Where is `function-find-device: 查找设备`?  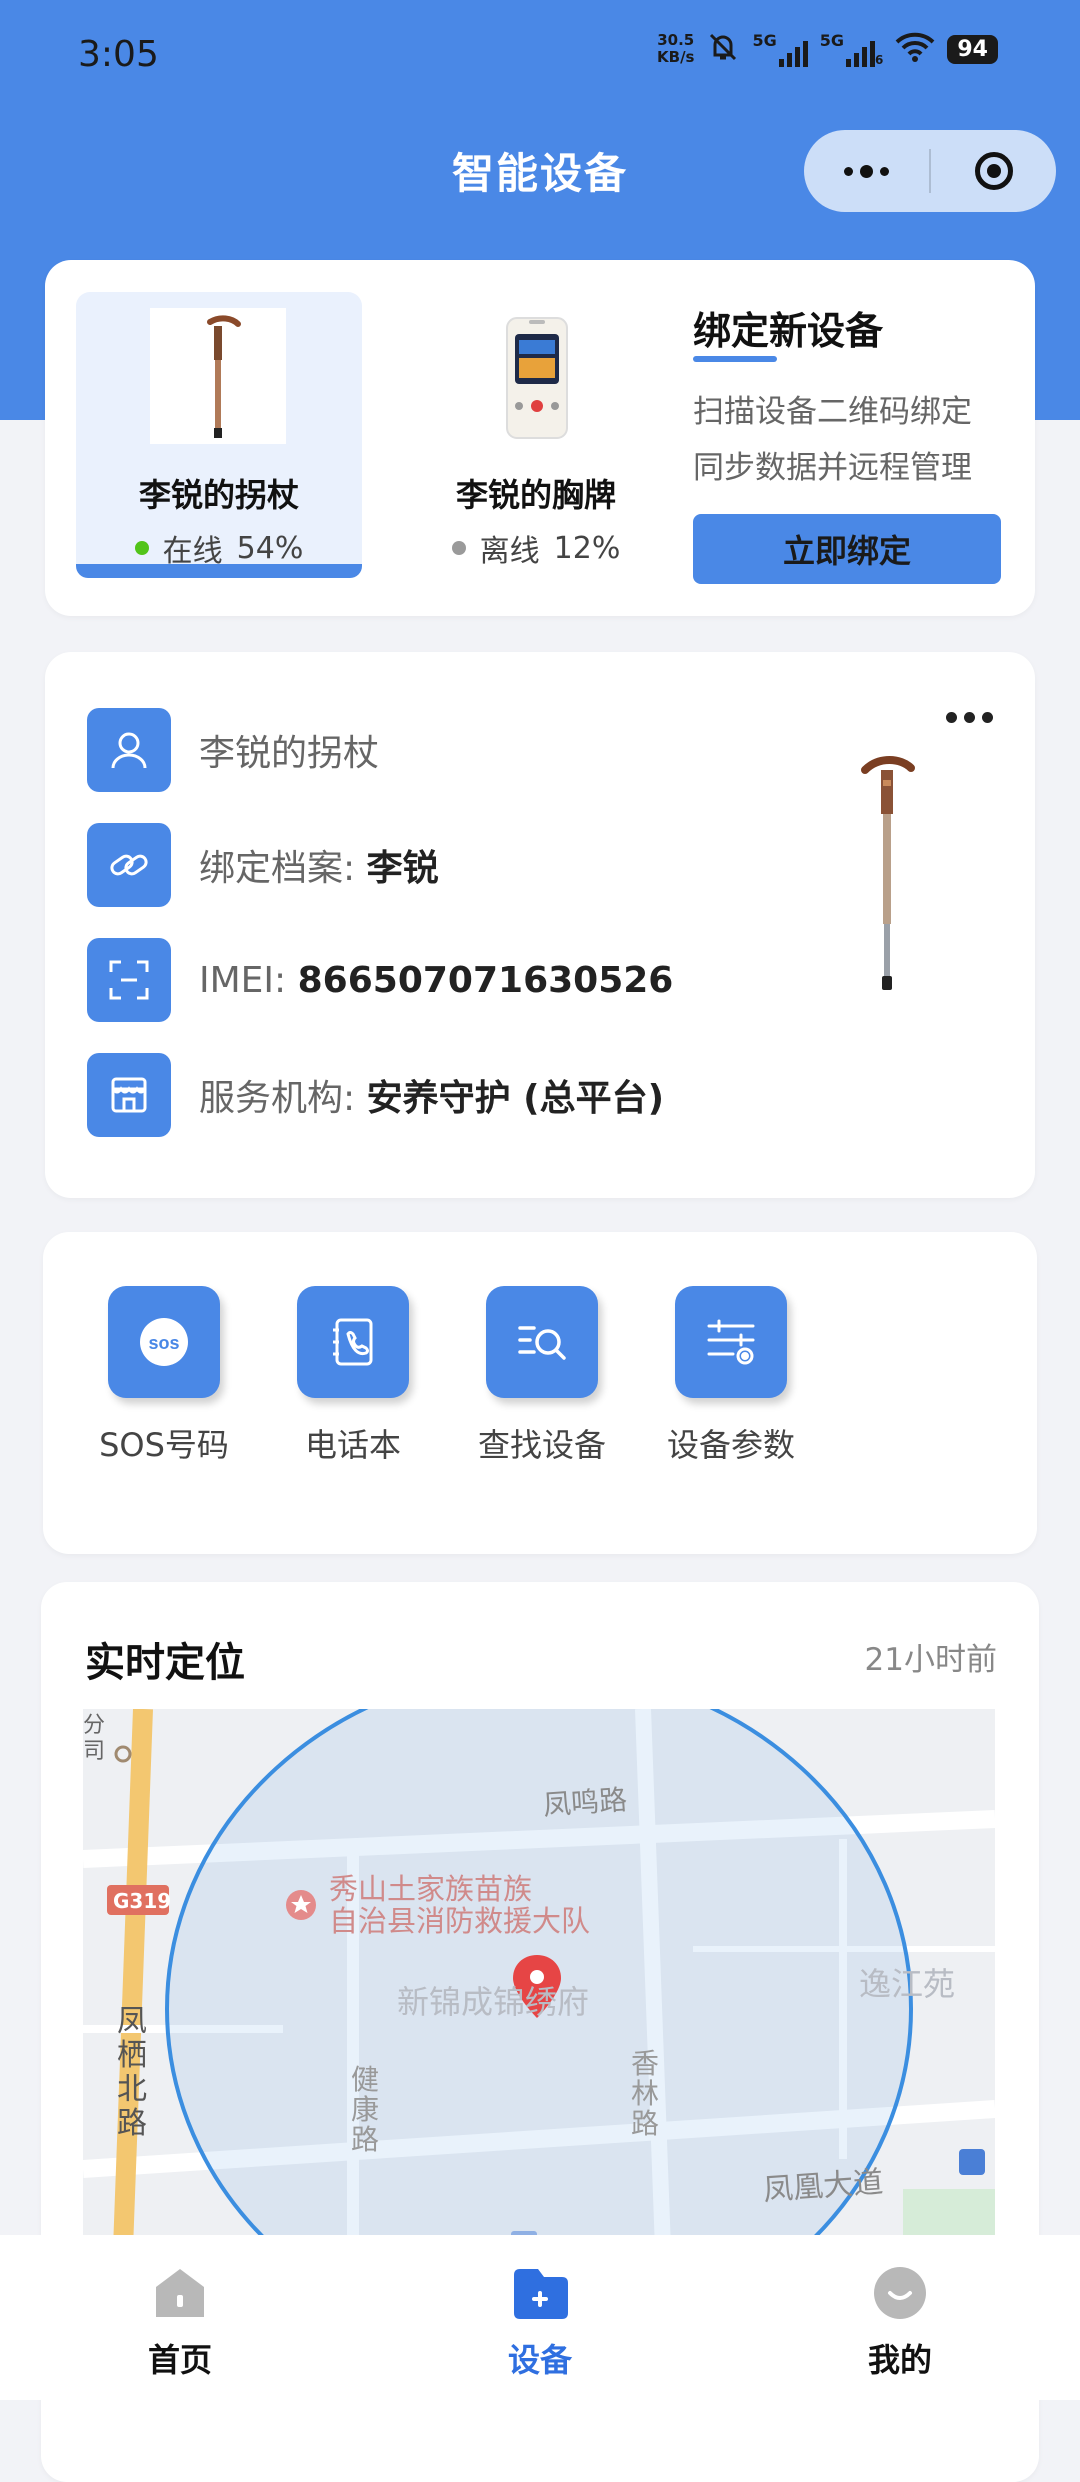
function-find-device: 查找设备 is located at coordinates (542, 1376).